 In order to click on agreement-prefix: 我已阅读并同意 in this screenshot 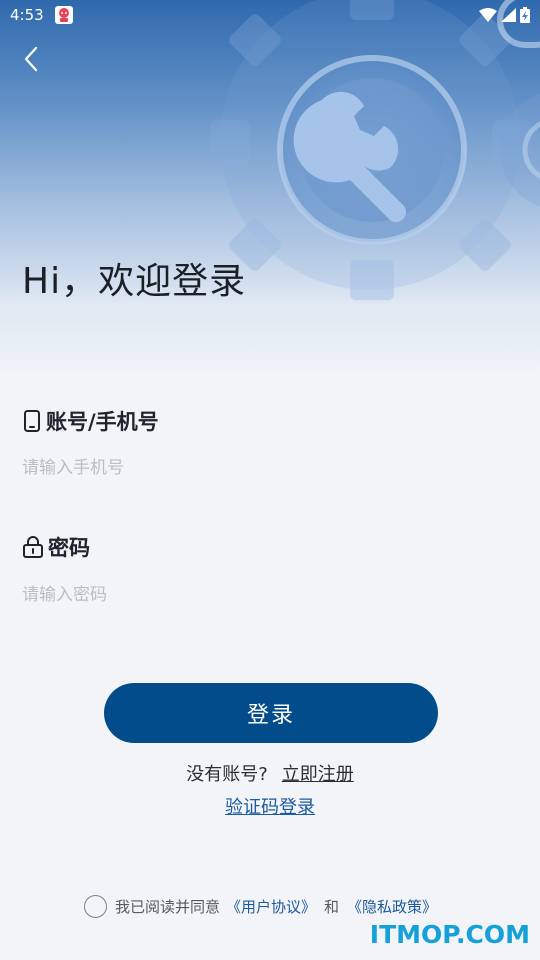, I will do `click(168, 907)`.